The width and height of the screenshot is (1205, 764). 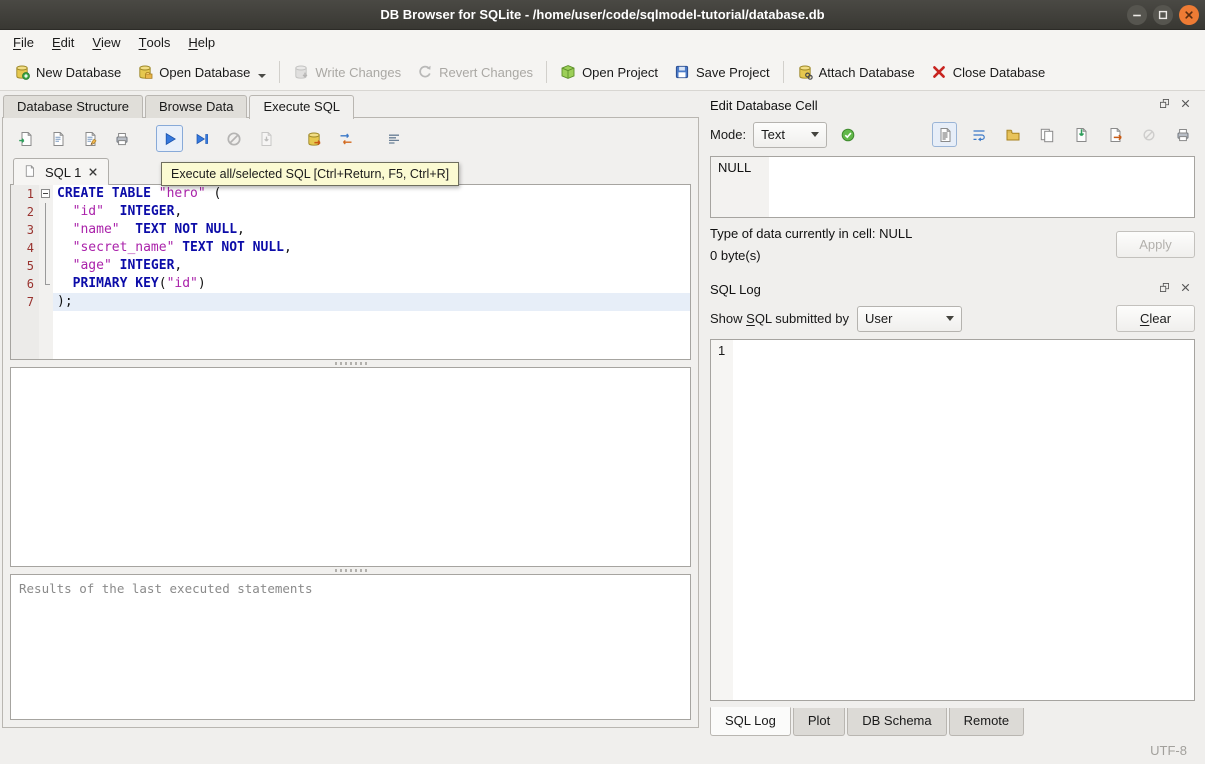 I want to click on minimize-button, so click(x=1137, y=15).